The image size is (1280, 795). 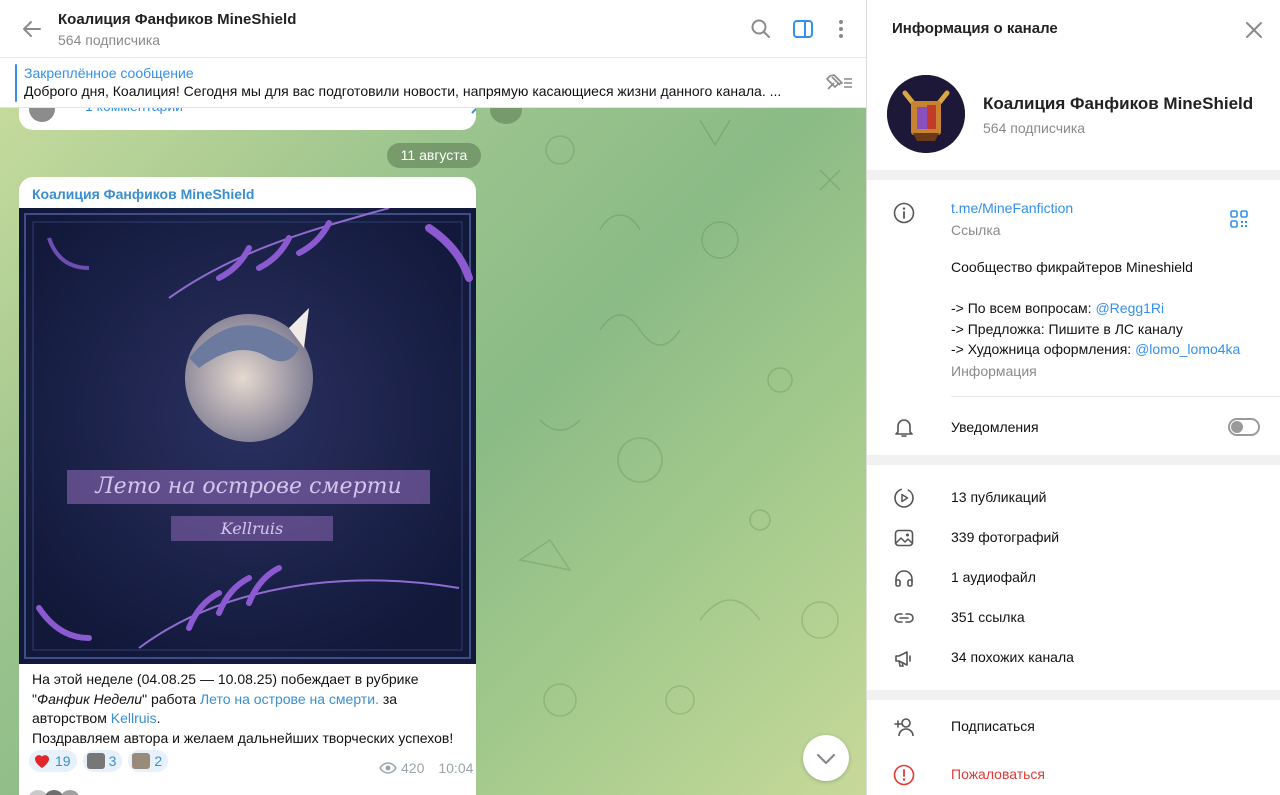 What do you see at coordinates (89, 698) in the screenshot?
I see `italic-text: Фанфик Недели` at bounding box center [89, 698].